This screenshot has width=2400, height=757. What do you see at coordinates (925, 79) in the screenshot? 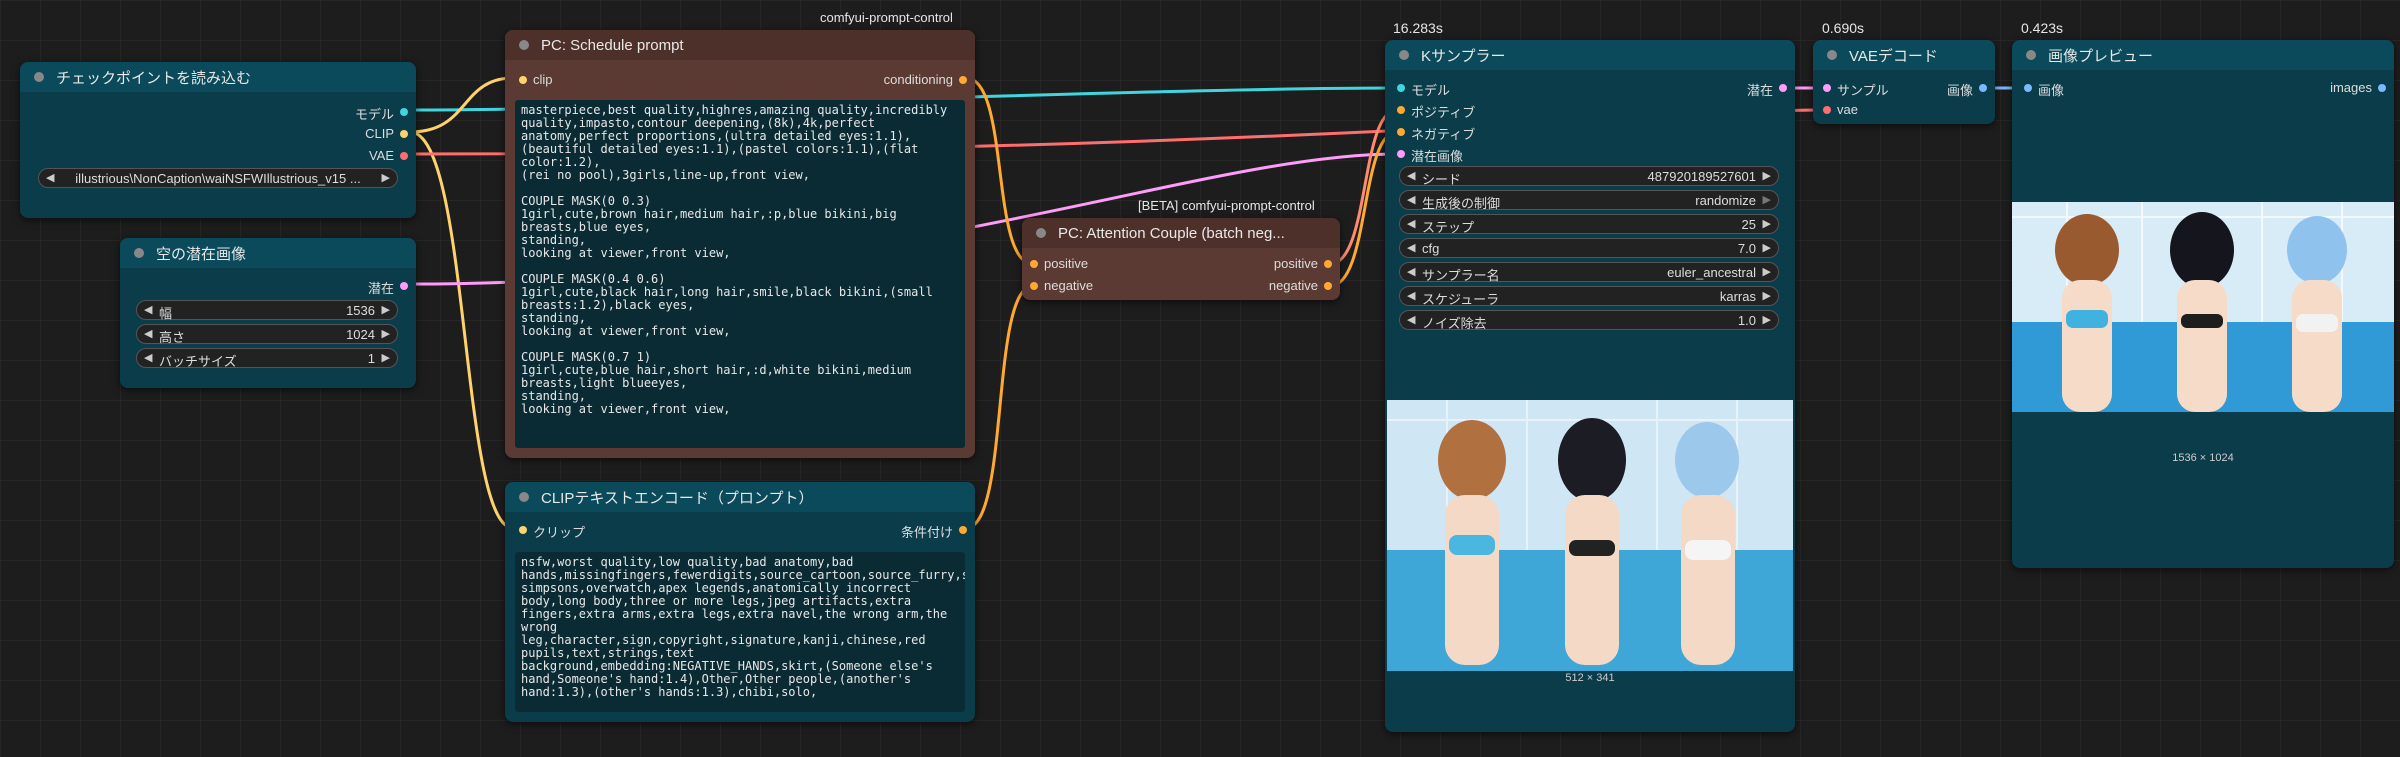
I see `output-conditioning: conditioning` at bounding box center [925, 79].